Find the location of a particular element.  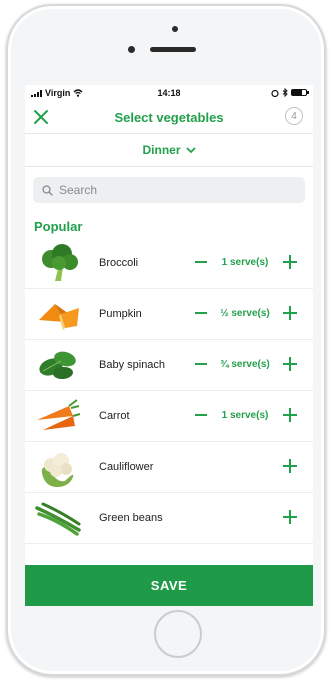

vegetable-name: Carrot is located at coordinates (114, 416).